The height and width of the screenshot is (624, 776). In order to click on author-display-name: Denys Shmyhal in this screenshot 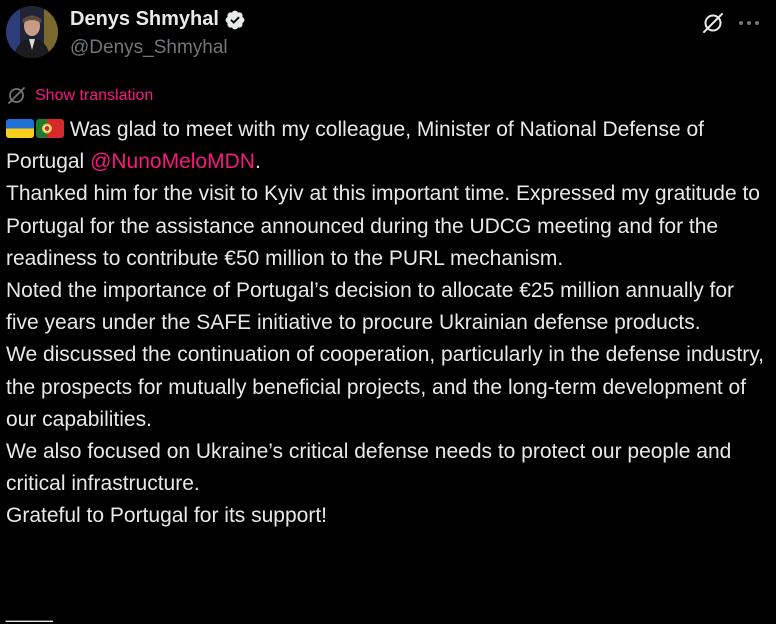, I will do `click(144, 19)`.